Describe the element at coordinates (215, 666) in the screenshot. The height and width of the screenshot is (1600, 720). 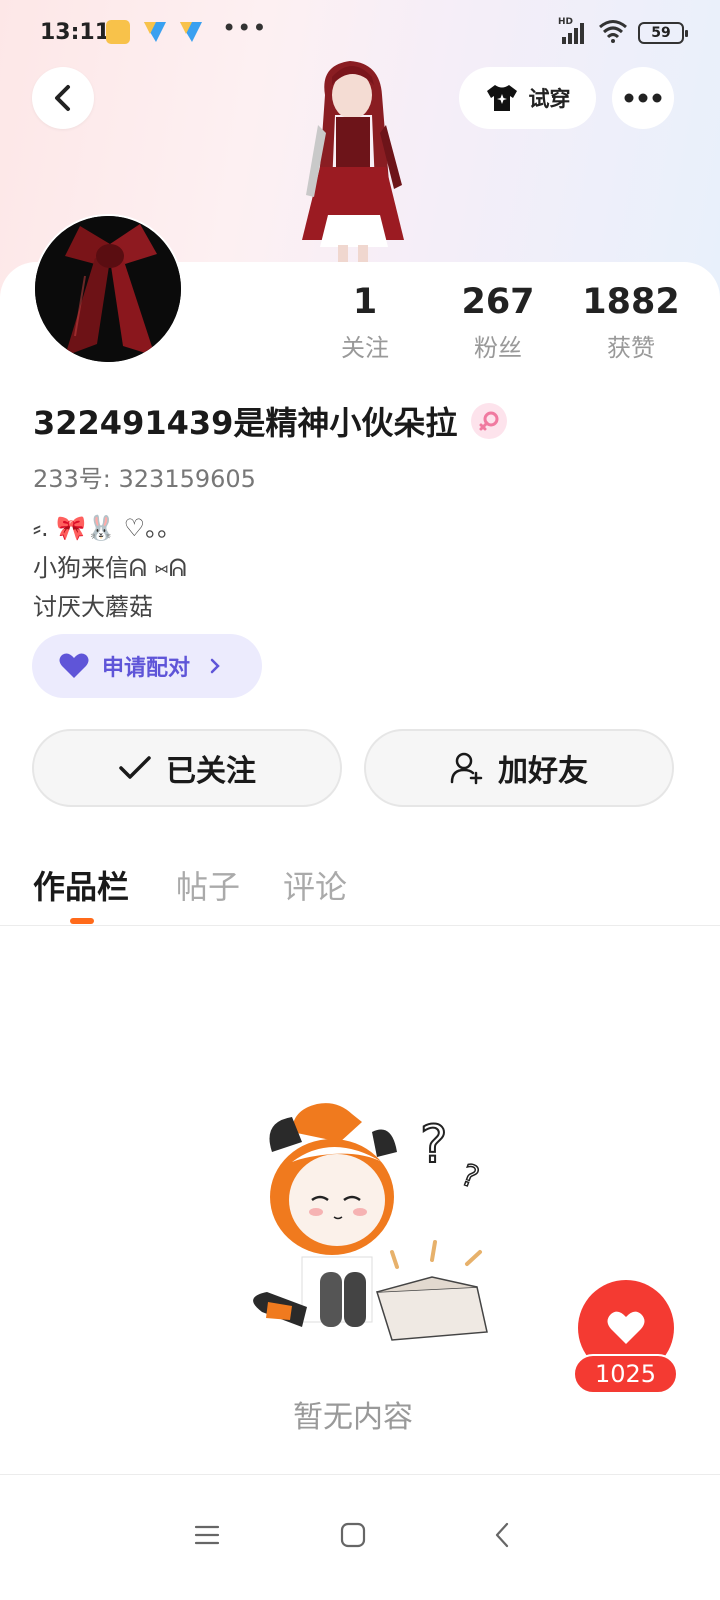
I see `chevron-right-icon` at that location.